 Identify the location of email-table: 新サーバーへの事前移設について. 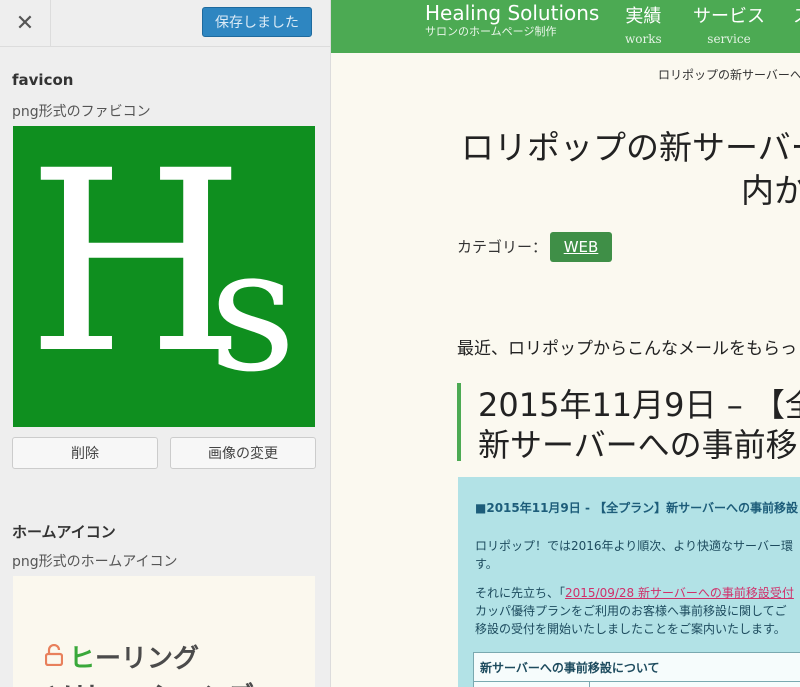
(636, 669).